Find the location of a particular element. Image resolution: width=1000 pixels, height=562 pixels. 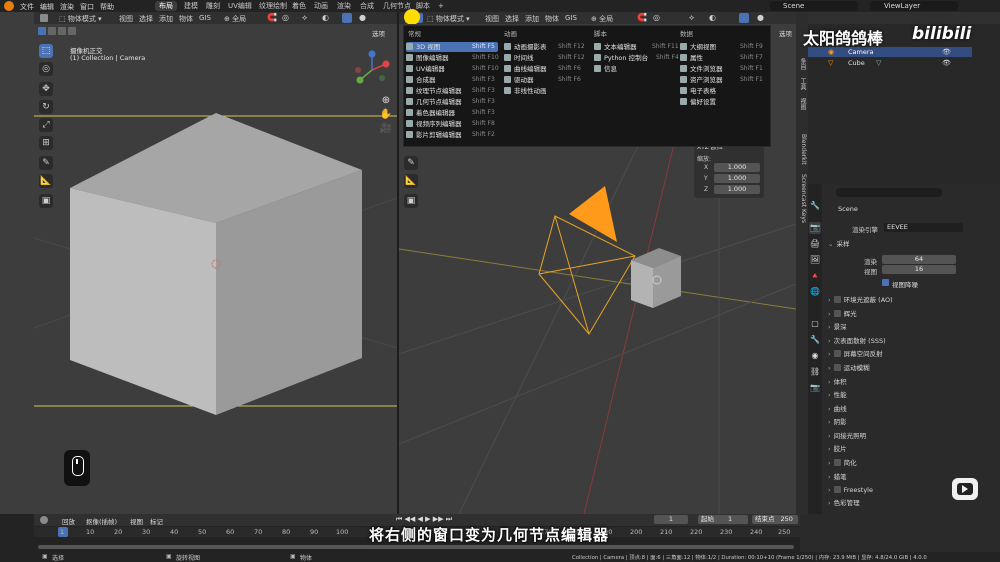

menu-item-geometry-node-editor: 几何节点编辑器 Shift F3 is located at coordinates (452, 102).